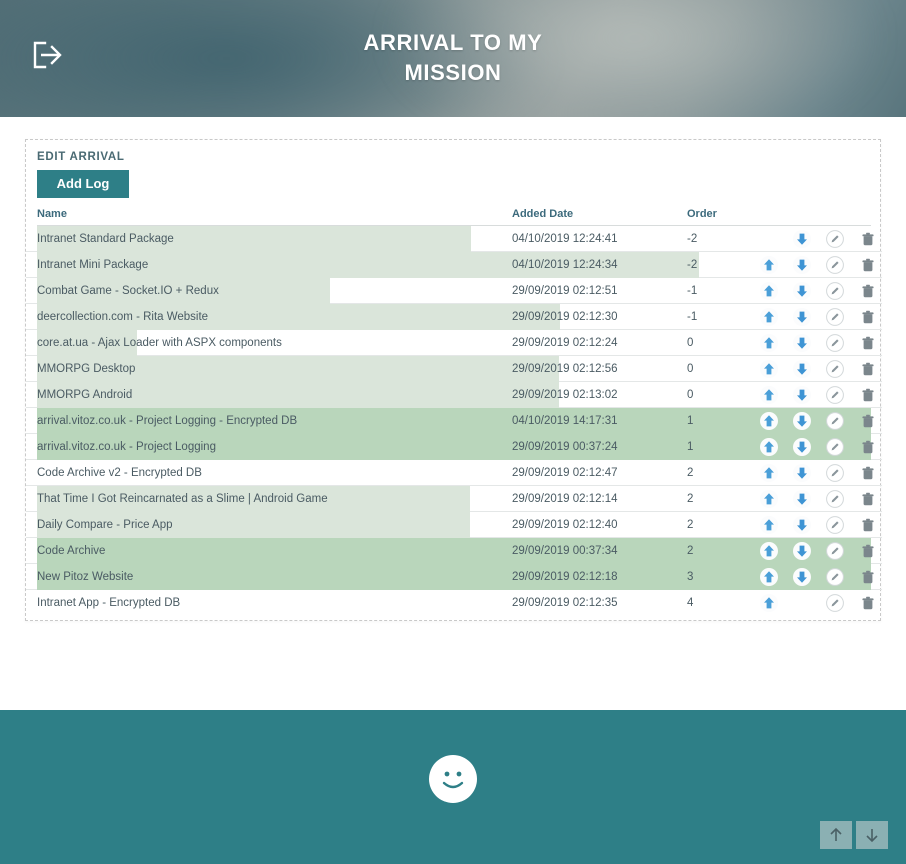 The height and width of the screenshot is (864, 906). I want to click on table-row: MMORPG Desktop 29/09/2019 02:12:56 0, so click(454, 369).